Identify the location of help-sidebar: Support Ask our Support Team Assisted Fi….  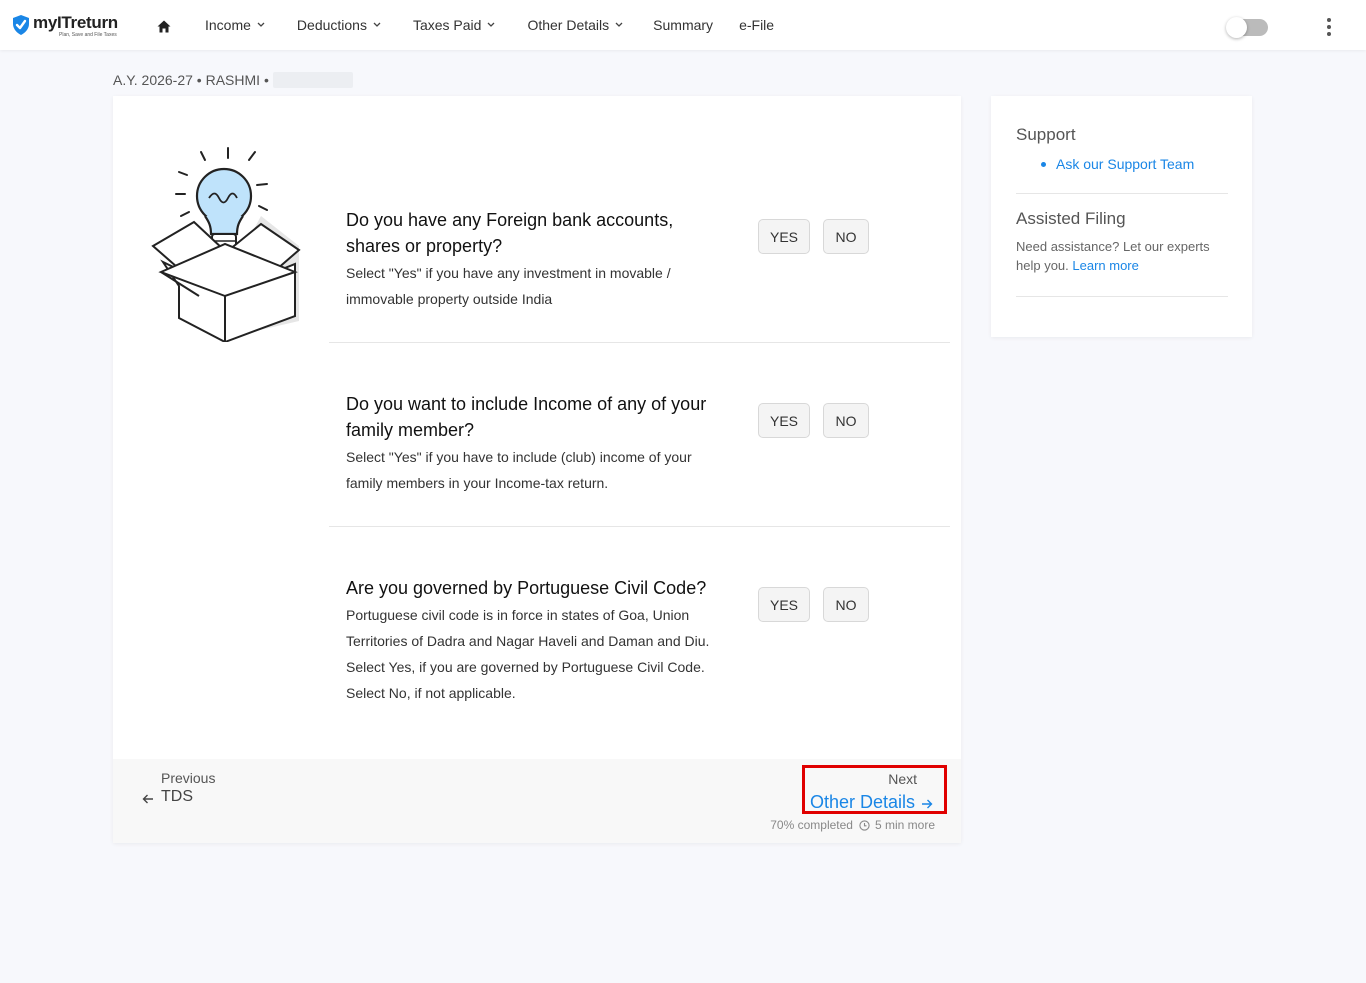
(1121, 216).